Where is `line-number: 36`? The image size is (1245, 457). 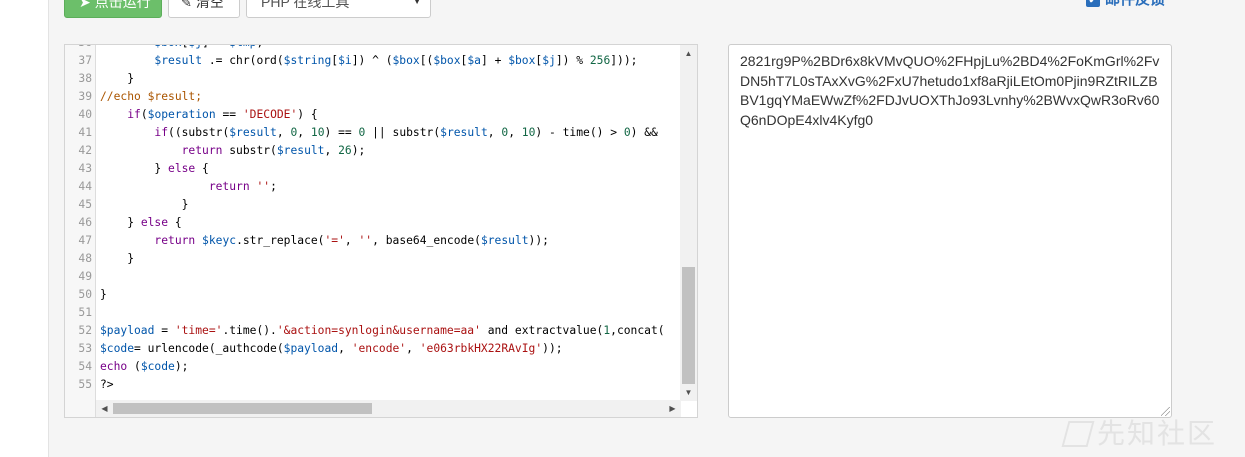 line-number: 36 is located at coordinates (78, 48).